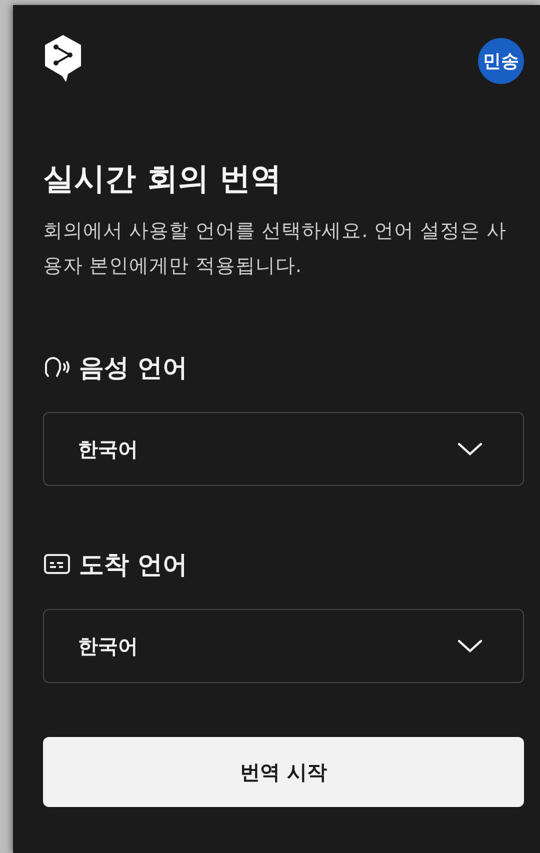 The width and height of the screenshot is (540, 853). I want to click on page-title: 실시간 회의 번역, so click(163, 179).